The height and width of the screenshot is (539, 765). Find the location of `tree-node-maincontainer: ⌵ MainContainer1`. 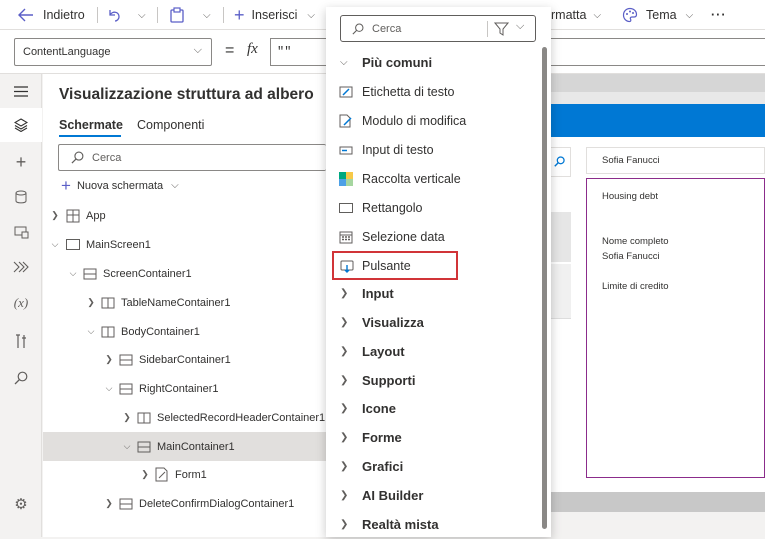

tree-node-maincontainer: ⌵ MainContainer1 is located at coordinates (177, 446).